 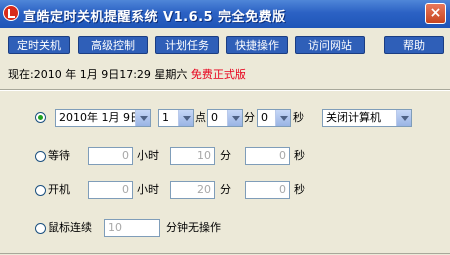 I want to click on date-value: 2010年 1月 9日, so click(x=100, y=117).